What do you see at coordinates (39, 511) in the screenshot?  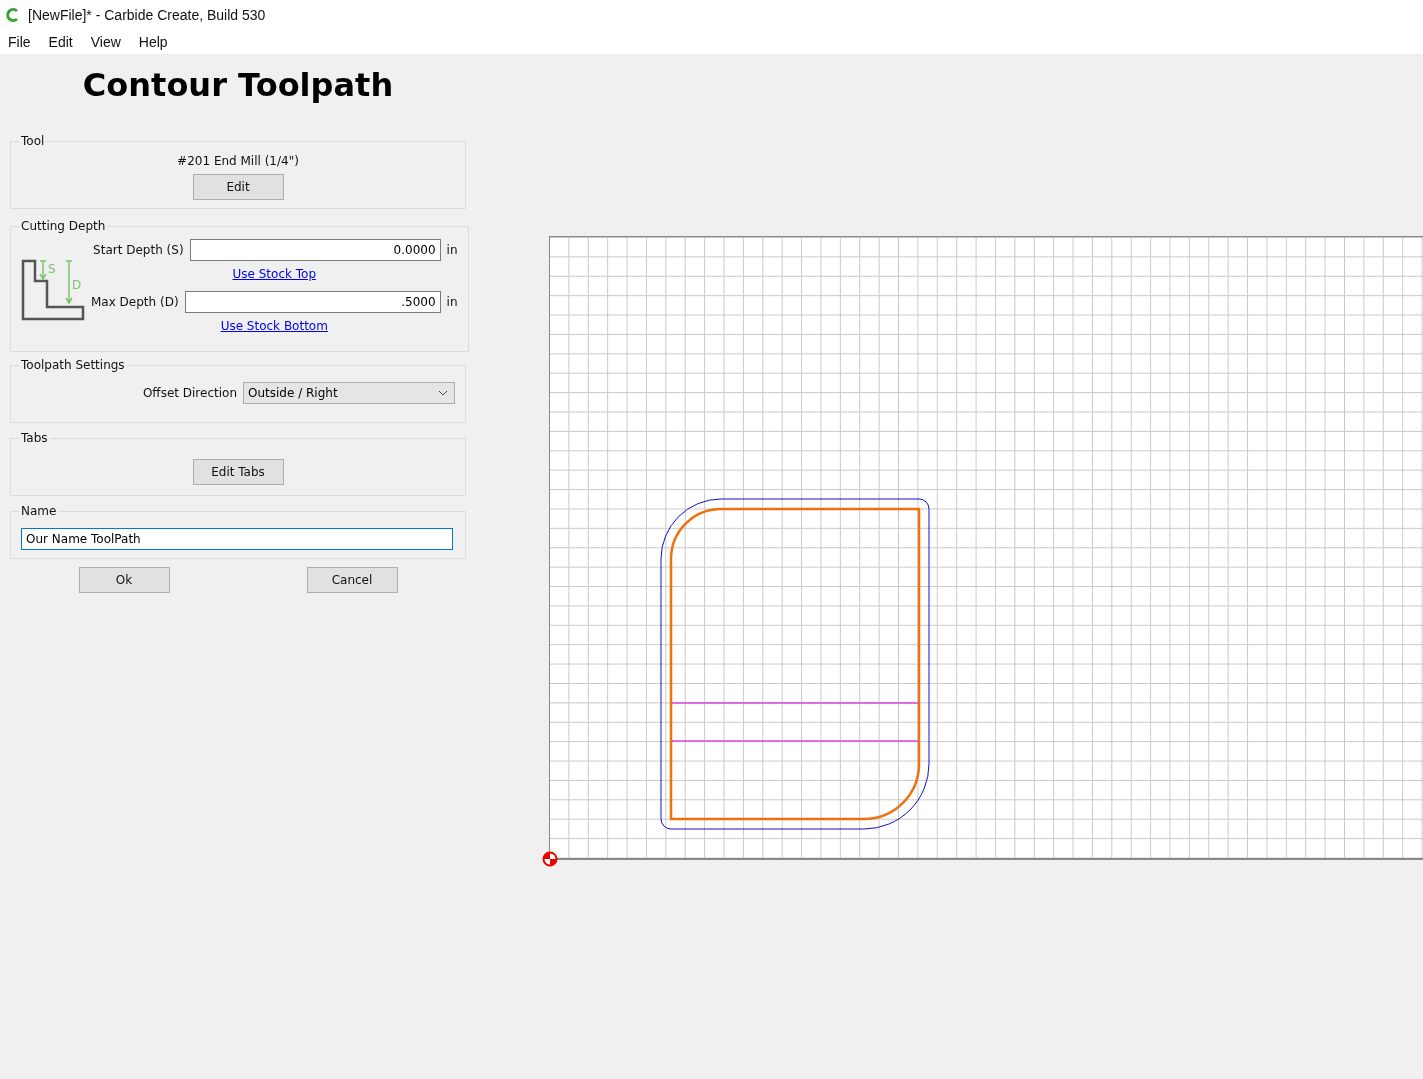 I see `group-title: Name` at bounding box center [39, 511].